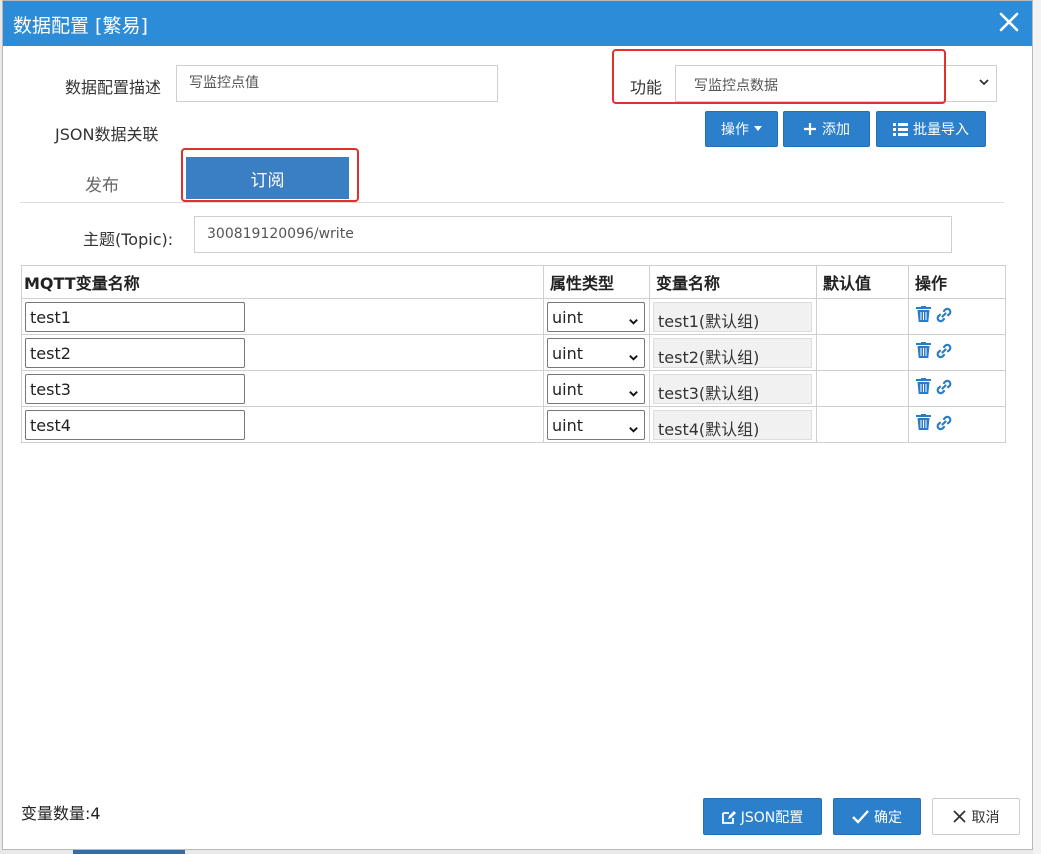  I want to click on table-row: test2 uint test2(默认组), so click(513, 352).